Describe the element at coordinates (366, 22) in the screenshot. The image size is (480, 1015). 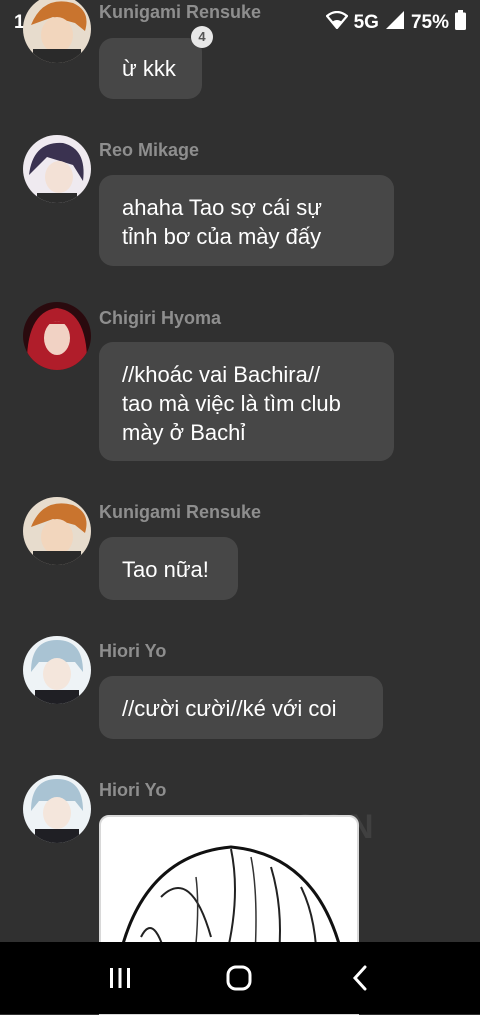
I see `network-label: 5G` at that location.